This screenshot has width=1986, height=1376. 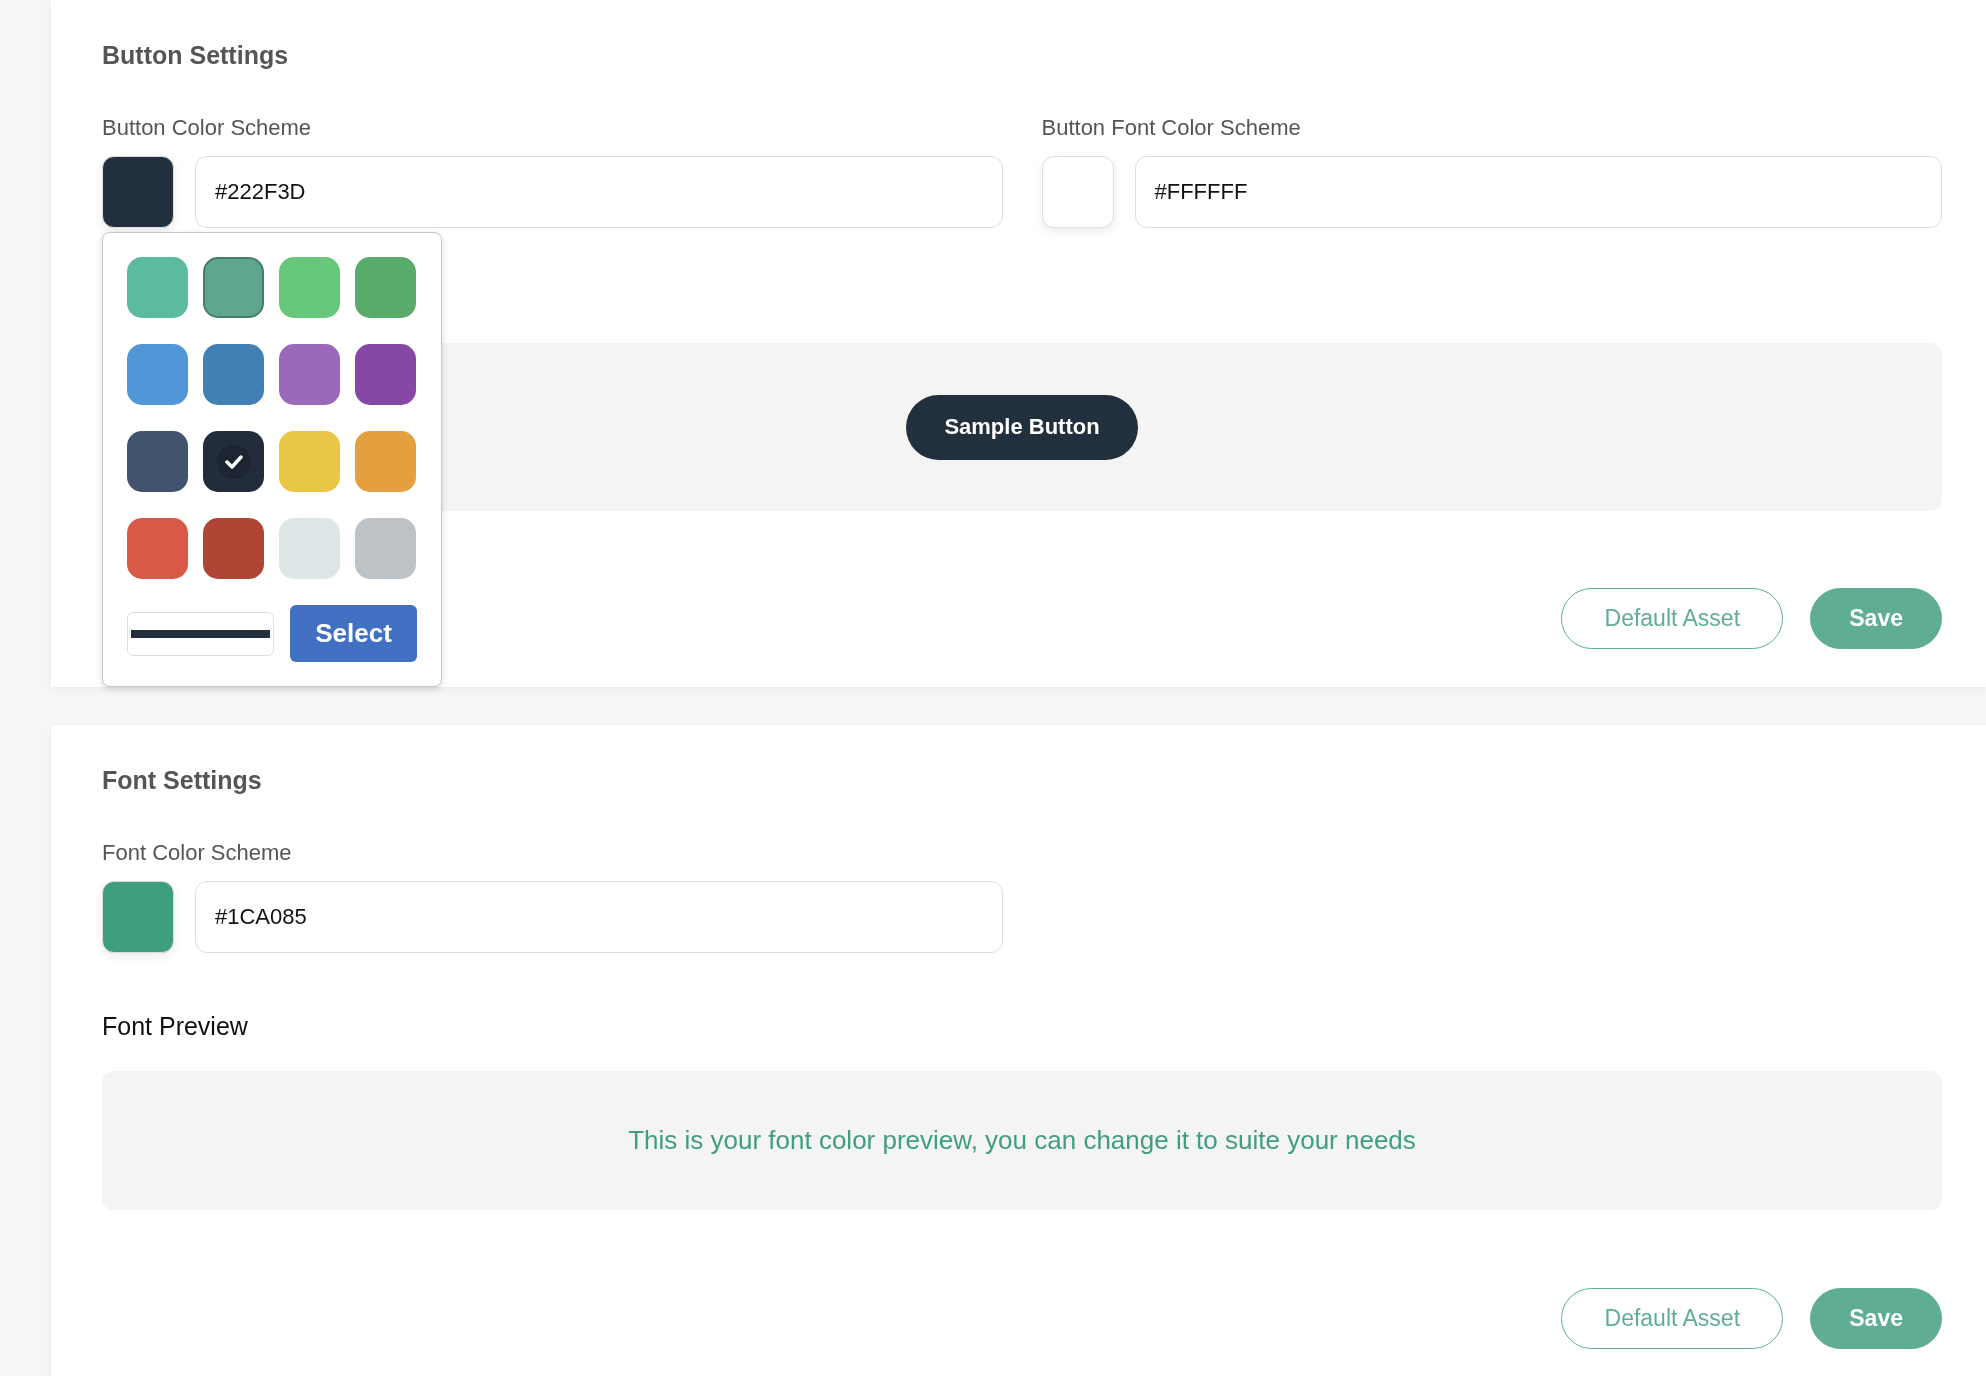 What do you see at coordinates (1538, 192) in the screenshot?
I see `hex-input-field: #FFFFFF` at bounding box center [1538, 192].